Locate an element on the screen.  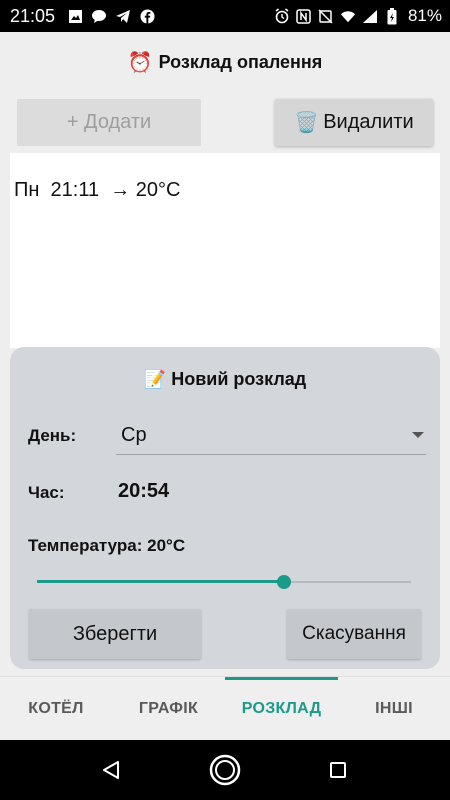
dialog-title: 📝 Новий розклад is located at coordinates (225, 379).